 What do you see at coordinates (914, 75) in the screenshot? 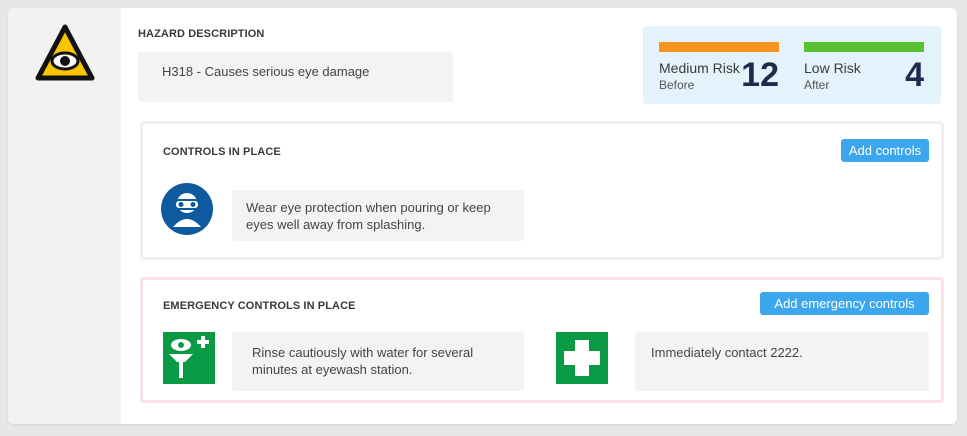
I see `risk-after-score: 4` at bounding box center [914, 75].